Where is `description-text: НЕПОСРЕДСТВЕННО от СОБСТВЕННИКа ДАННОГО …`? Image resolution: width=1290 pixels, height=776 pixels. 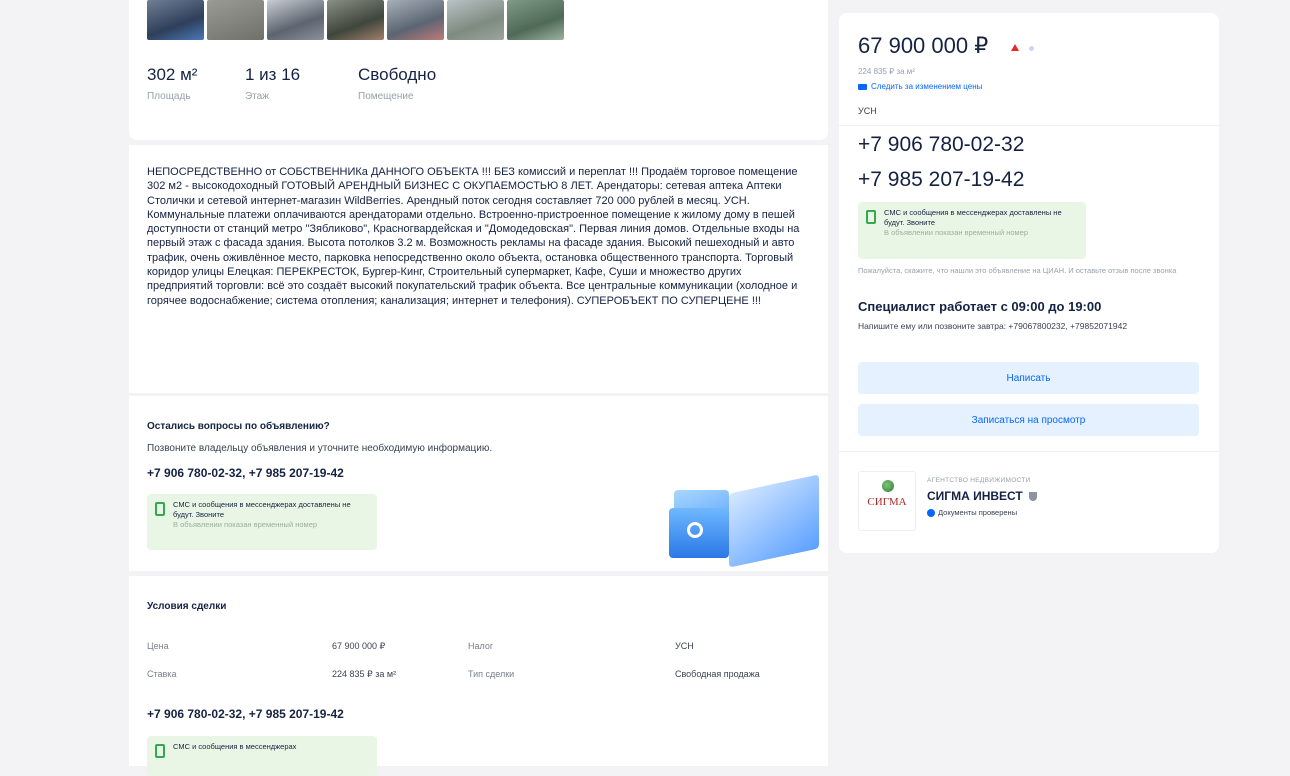 description-text: НЕПОСРЕДСТВЕННО от СОБСТВЕННИКа ДАННОГО … is located at coordinates (473, 236).